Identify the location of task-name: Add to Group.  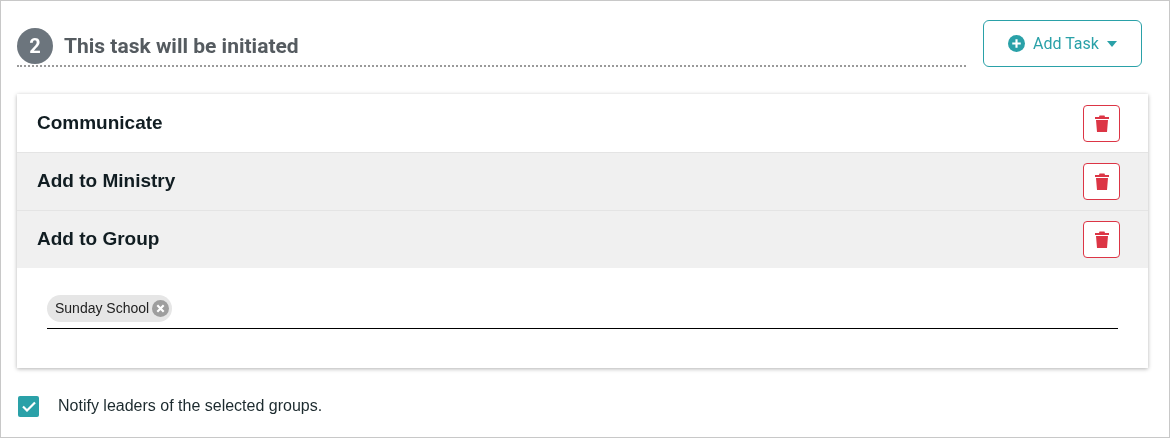
(99, 239).